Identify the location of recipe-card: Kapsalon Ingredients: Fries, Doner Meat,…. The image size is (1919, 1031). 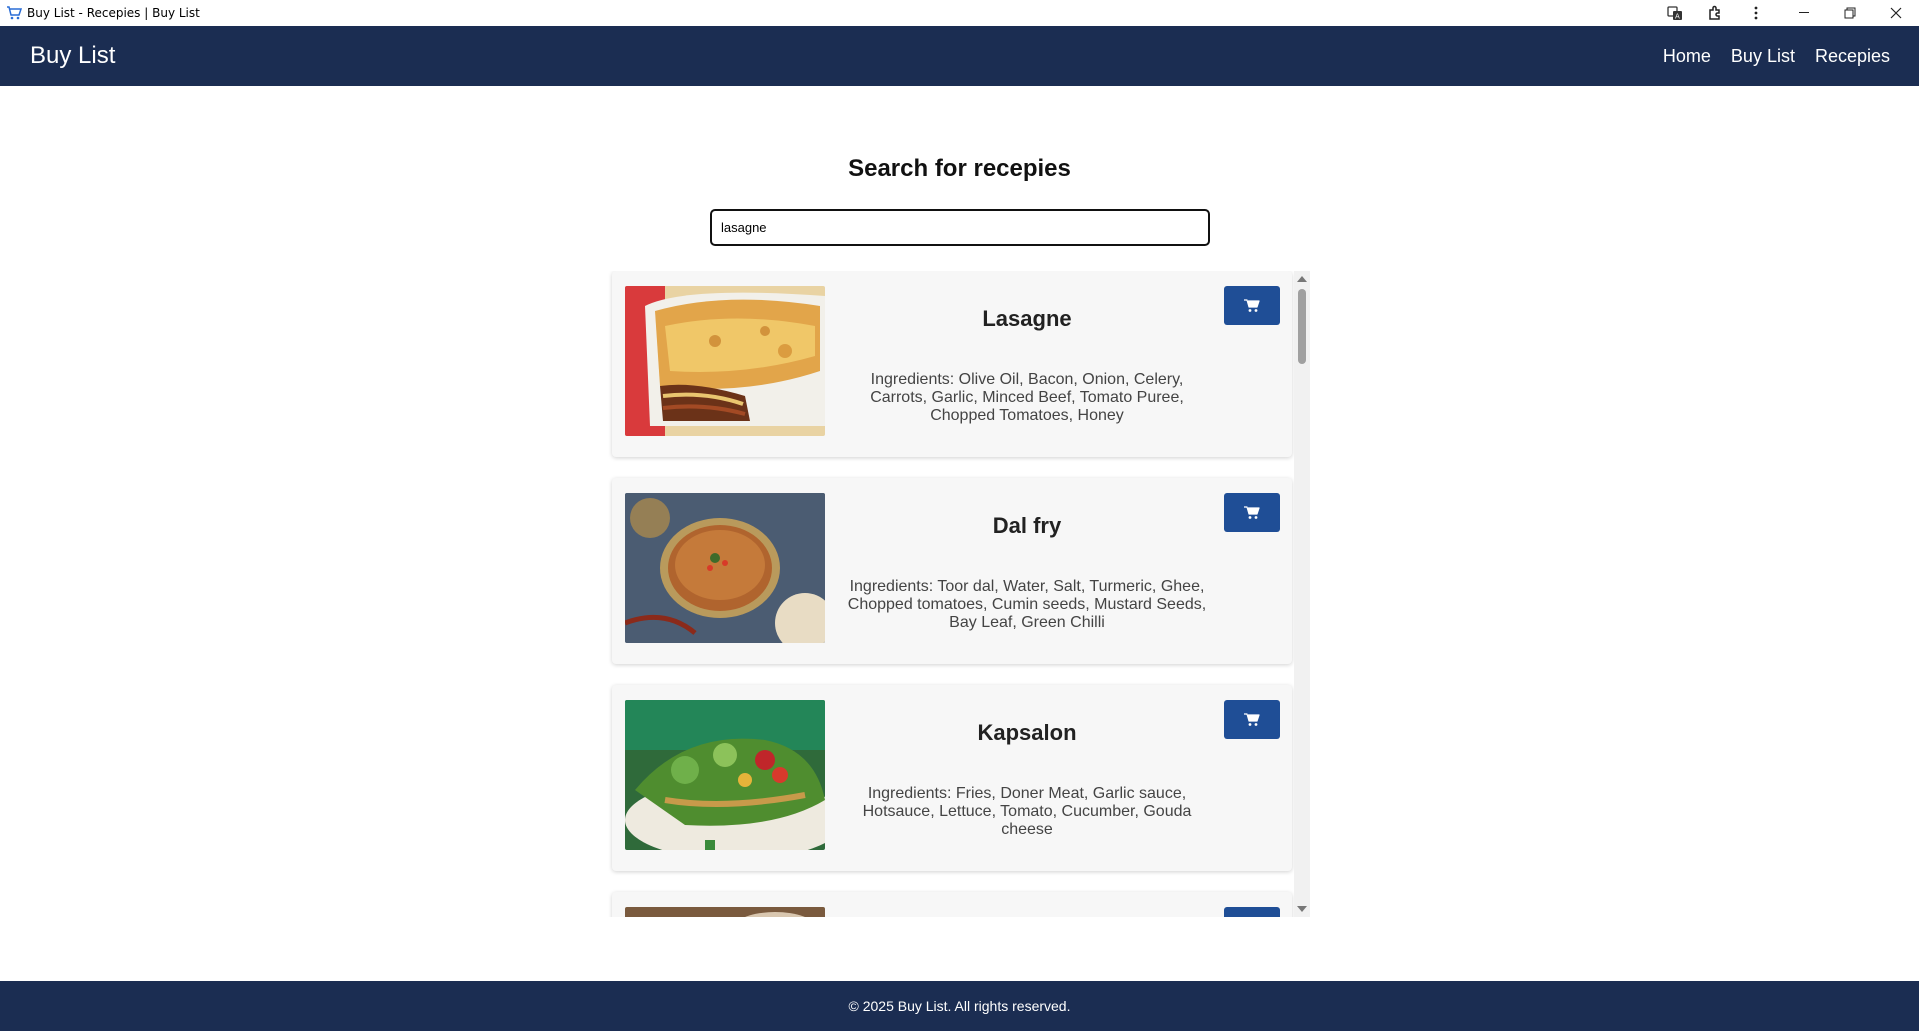
(952, 778).